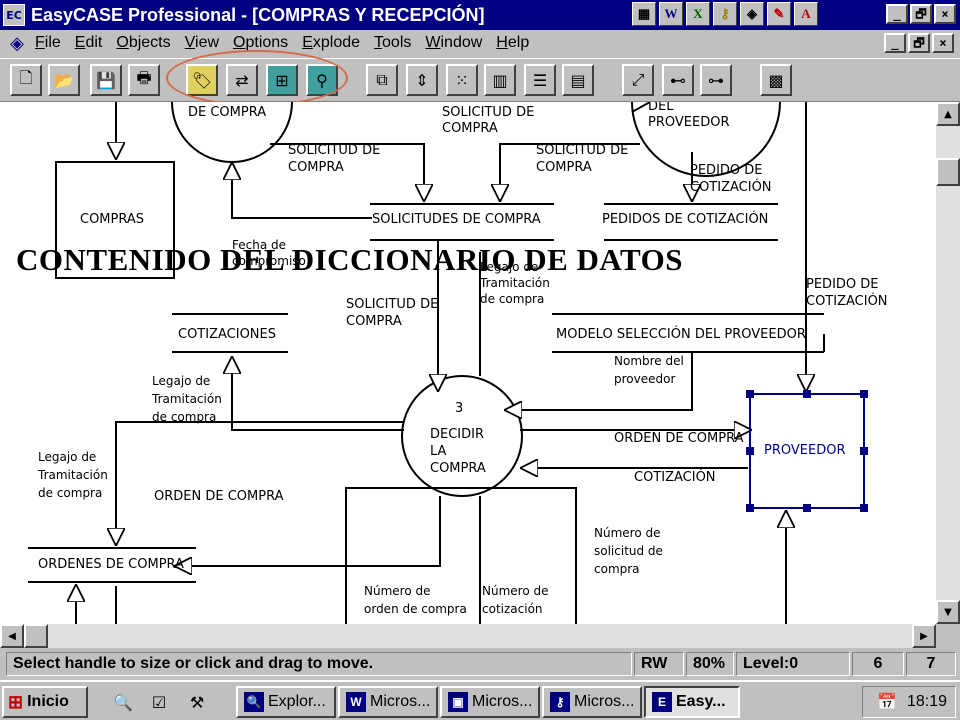 The height and width of the screenshot is (720, 960). Describe the element at coordinates (671, 14) in the screenshot. I see `word-icon: W` at that location.